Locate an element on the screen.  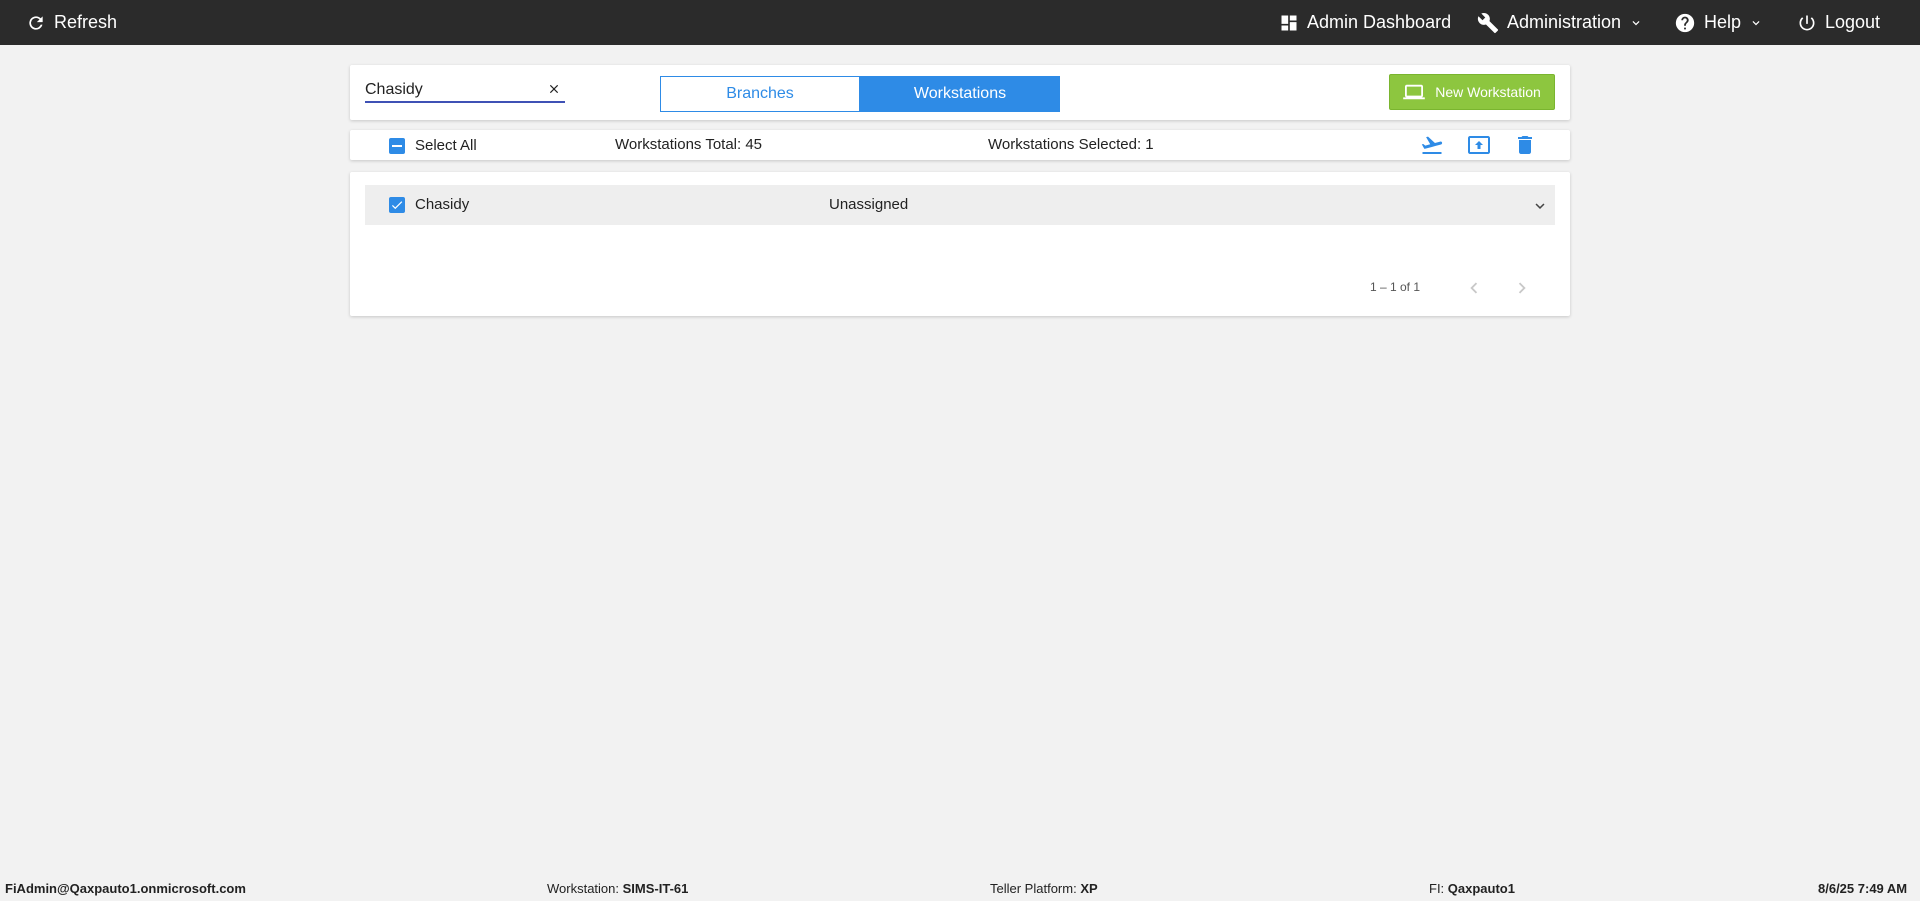
view-toggle: Branches Workstations is located at coordinates (860, 94).